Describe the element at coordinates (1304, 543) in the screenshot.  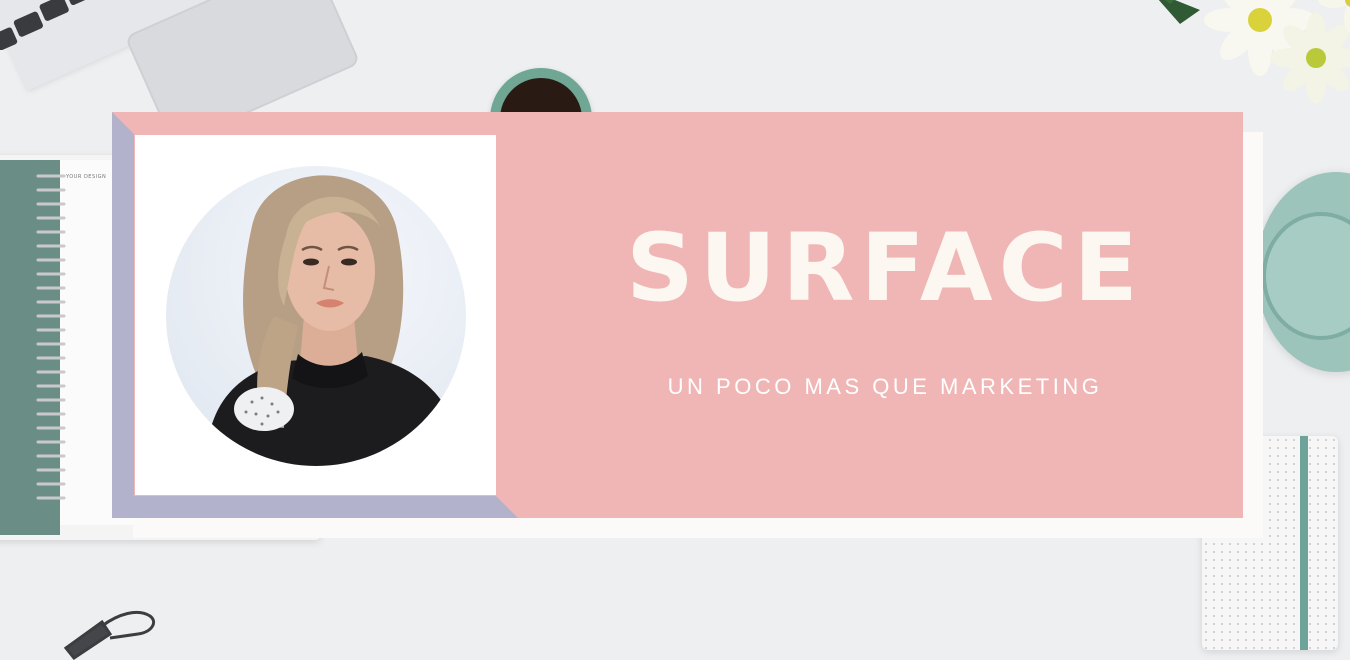
I see `notepad-band` at that location.